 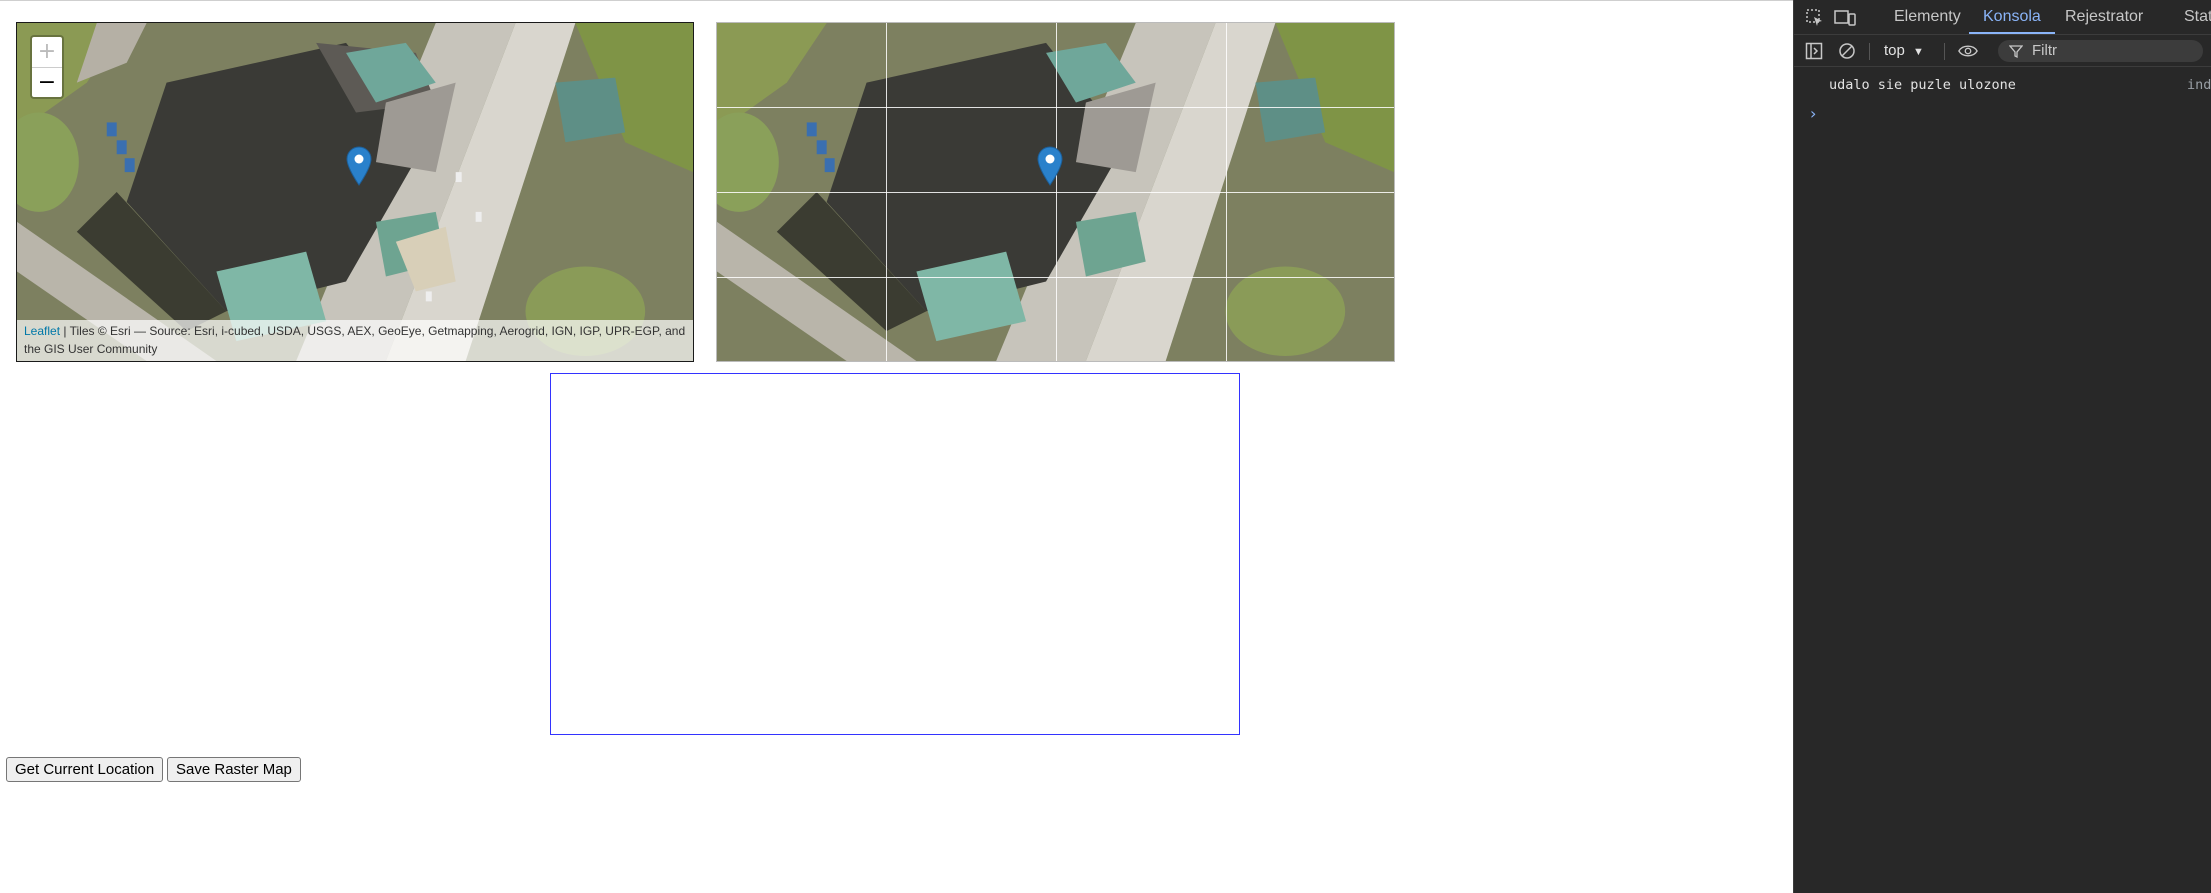 What do you see at coordinates (47, 82) in the screenshot?
I see `zoom-out-button: −` at bounding box center [47, 82].